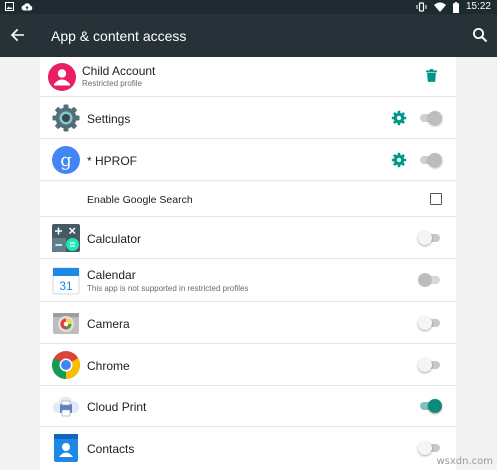 The height and width of the screenshot is (470, 497). What do you see at coordinates (27, 7) in the screenshot?
I see `cloud-upload-icon` at bounding box center [27, 7].